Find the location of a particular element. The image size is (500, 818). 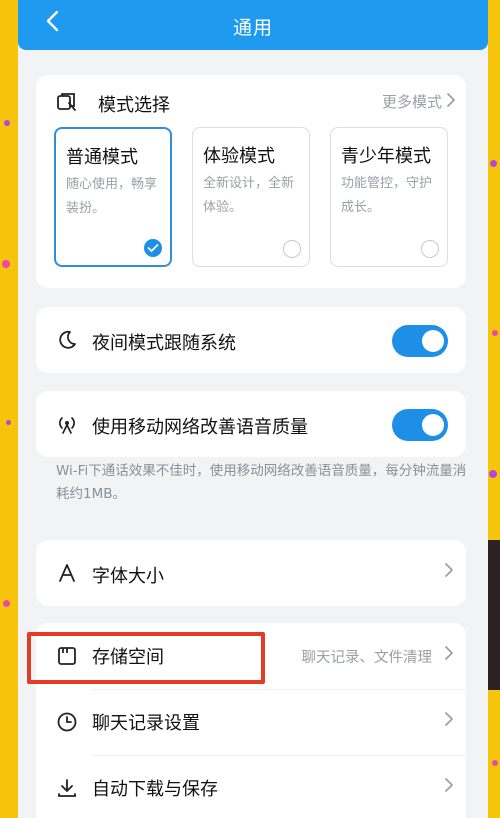

storage-label: 存储空间 is located at coordinates (128, 657).